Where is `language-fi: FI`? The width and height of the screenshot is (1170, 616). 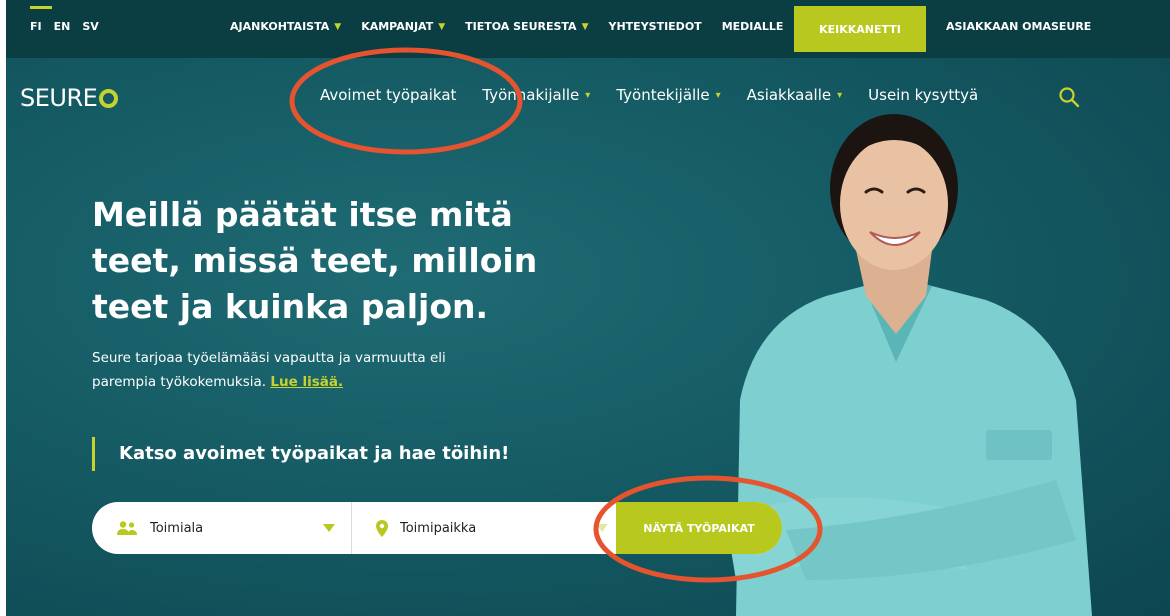
language-fi: FI is located at coordinates (36, 26).